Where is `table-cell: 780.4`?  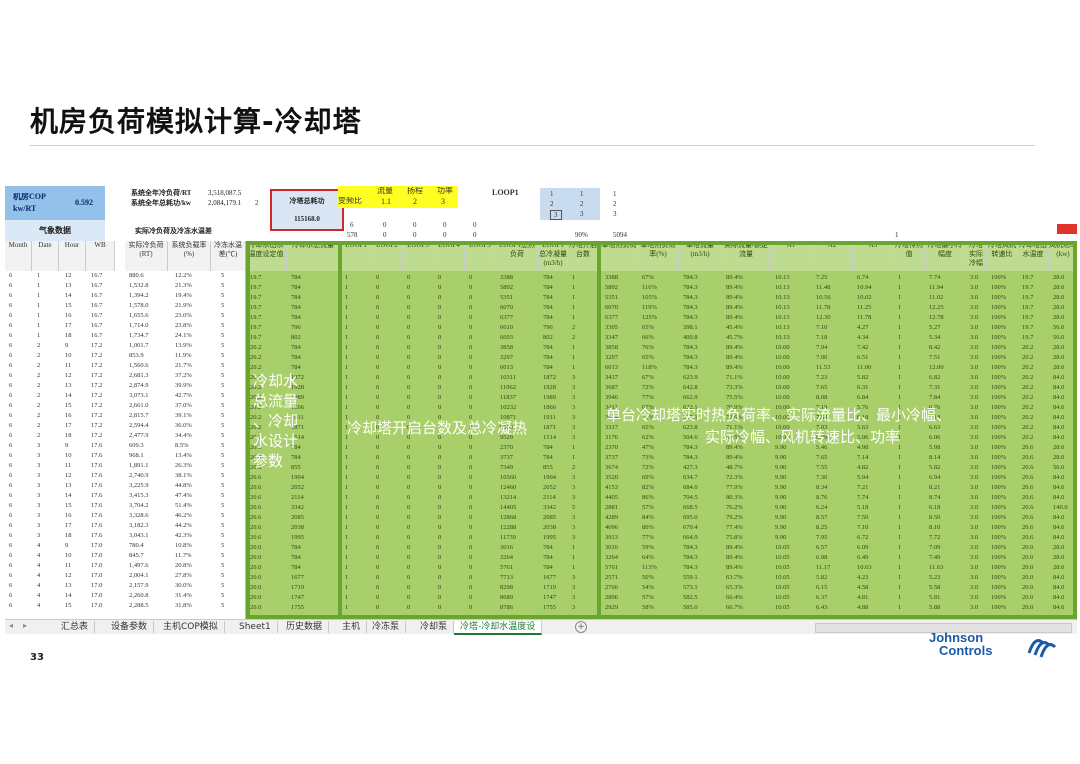
table-cell: 780.4 is located at coordinates (136, 545).